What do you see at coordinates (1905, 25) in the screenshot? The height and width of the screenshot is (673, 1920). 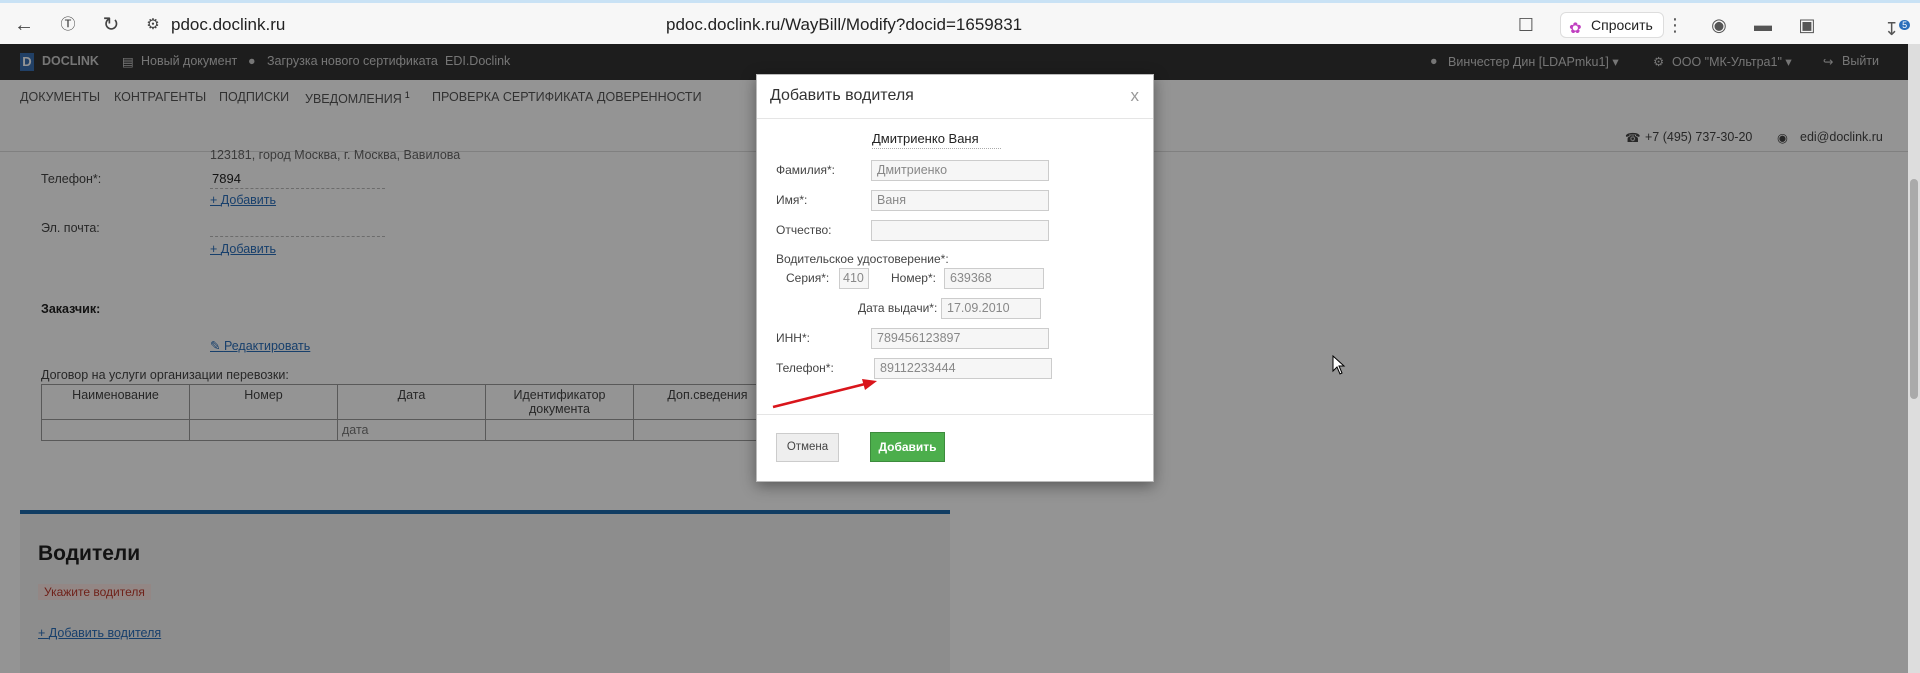 I see `downloads-badge: 5` at bounding box center [1905, 25].